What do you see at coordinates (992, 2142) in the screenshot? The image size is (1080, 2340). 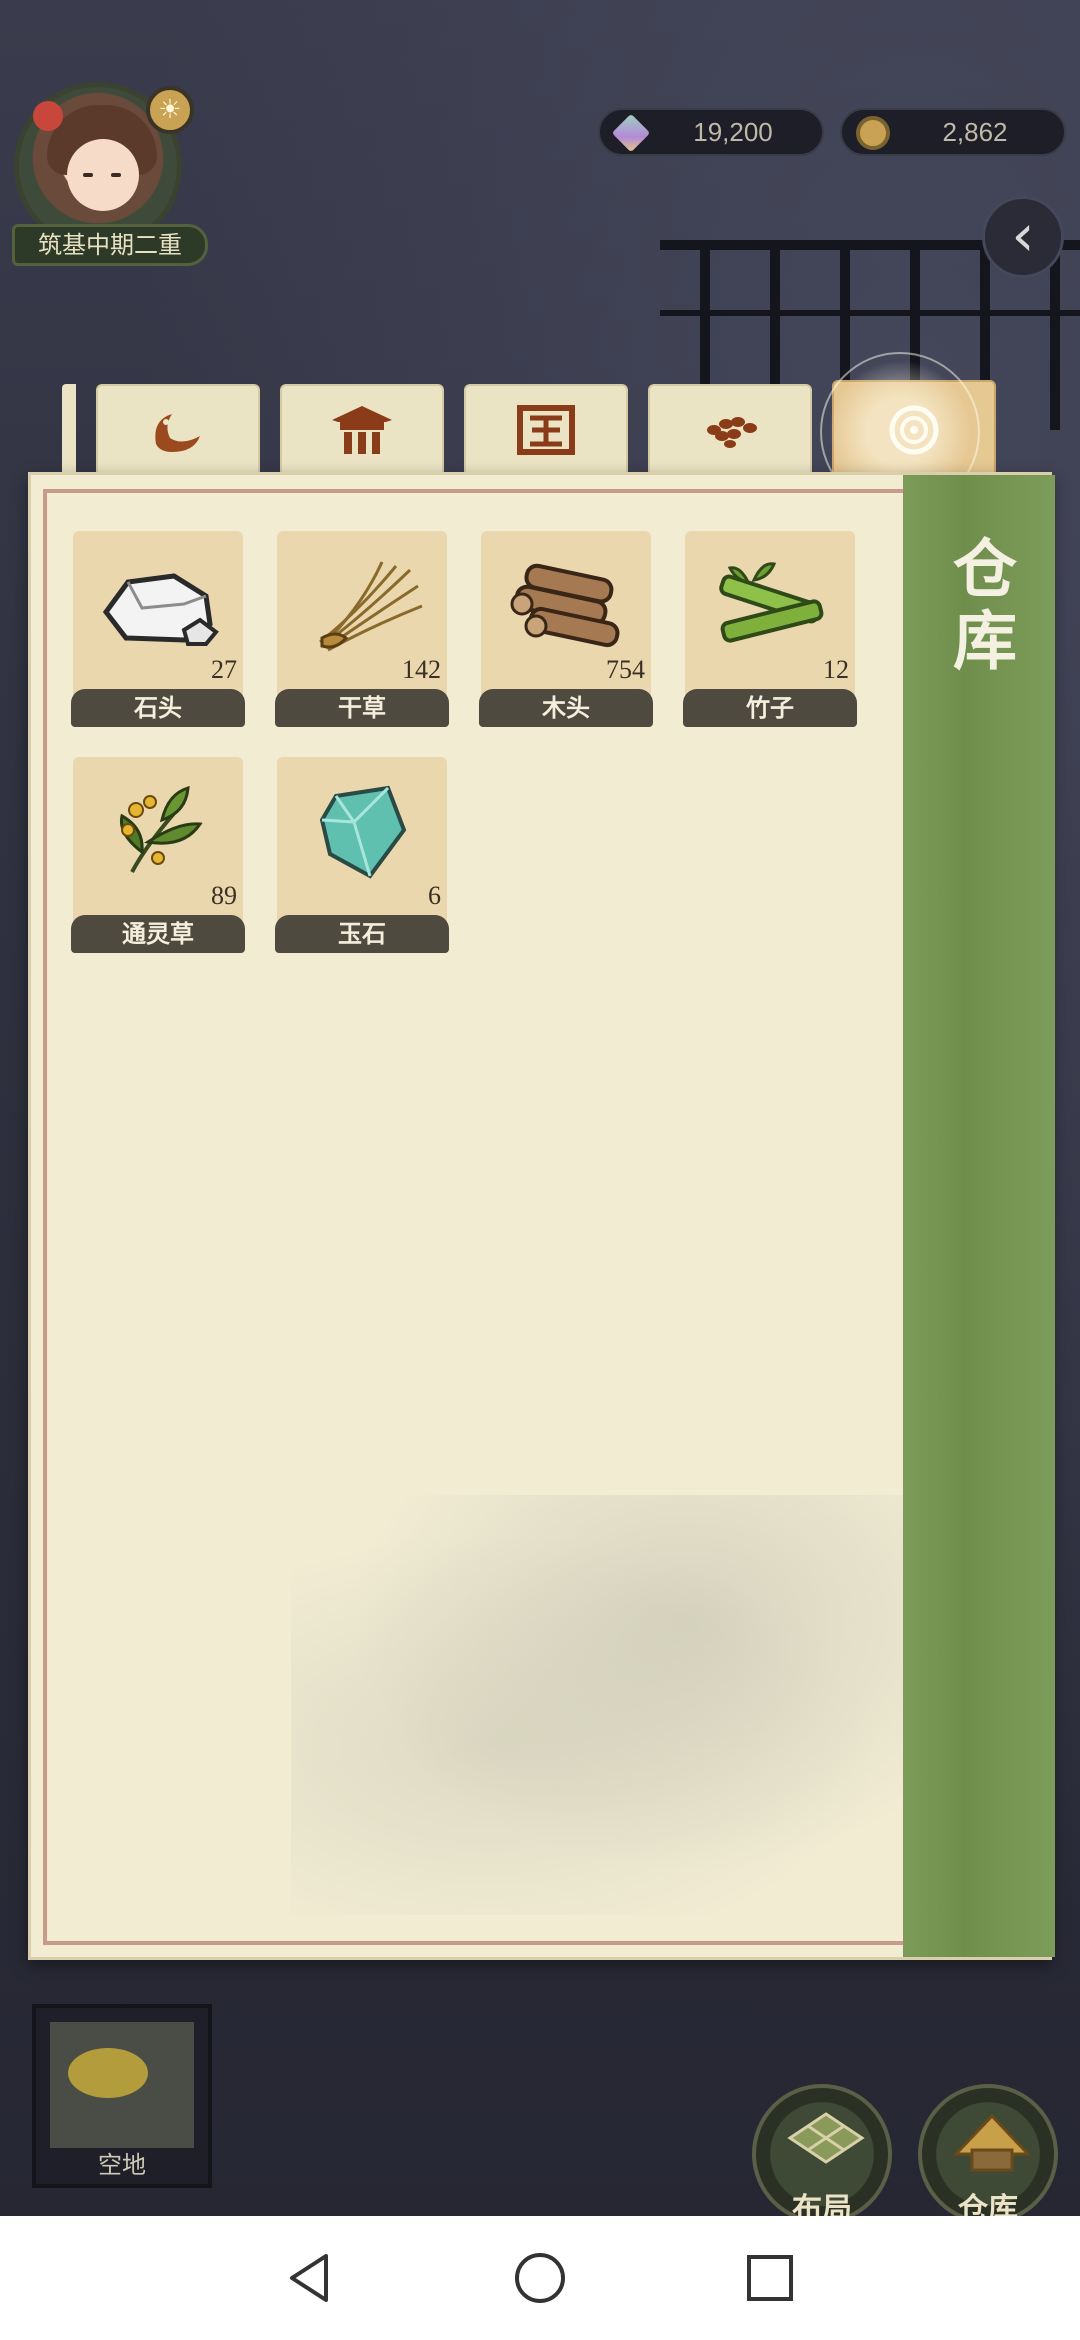 I see `straw-hut-icon` at bounding box center [992, 2142].